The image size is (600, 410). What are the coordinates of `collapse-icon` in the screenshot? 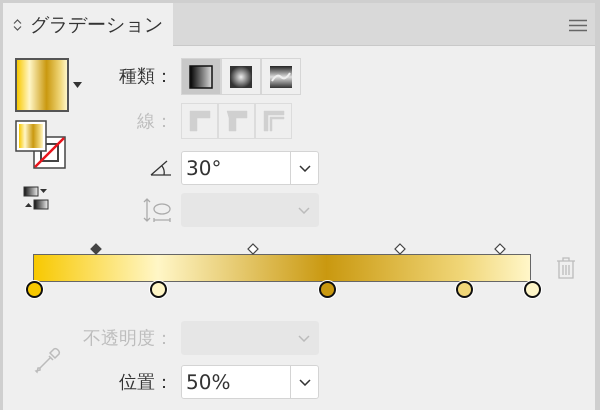 It's located at (17, 25).